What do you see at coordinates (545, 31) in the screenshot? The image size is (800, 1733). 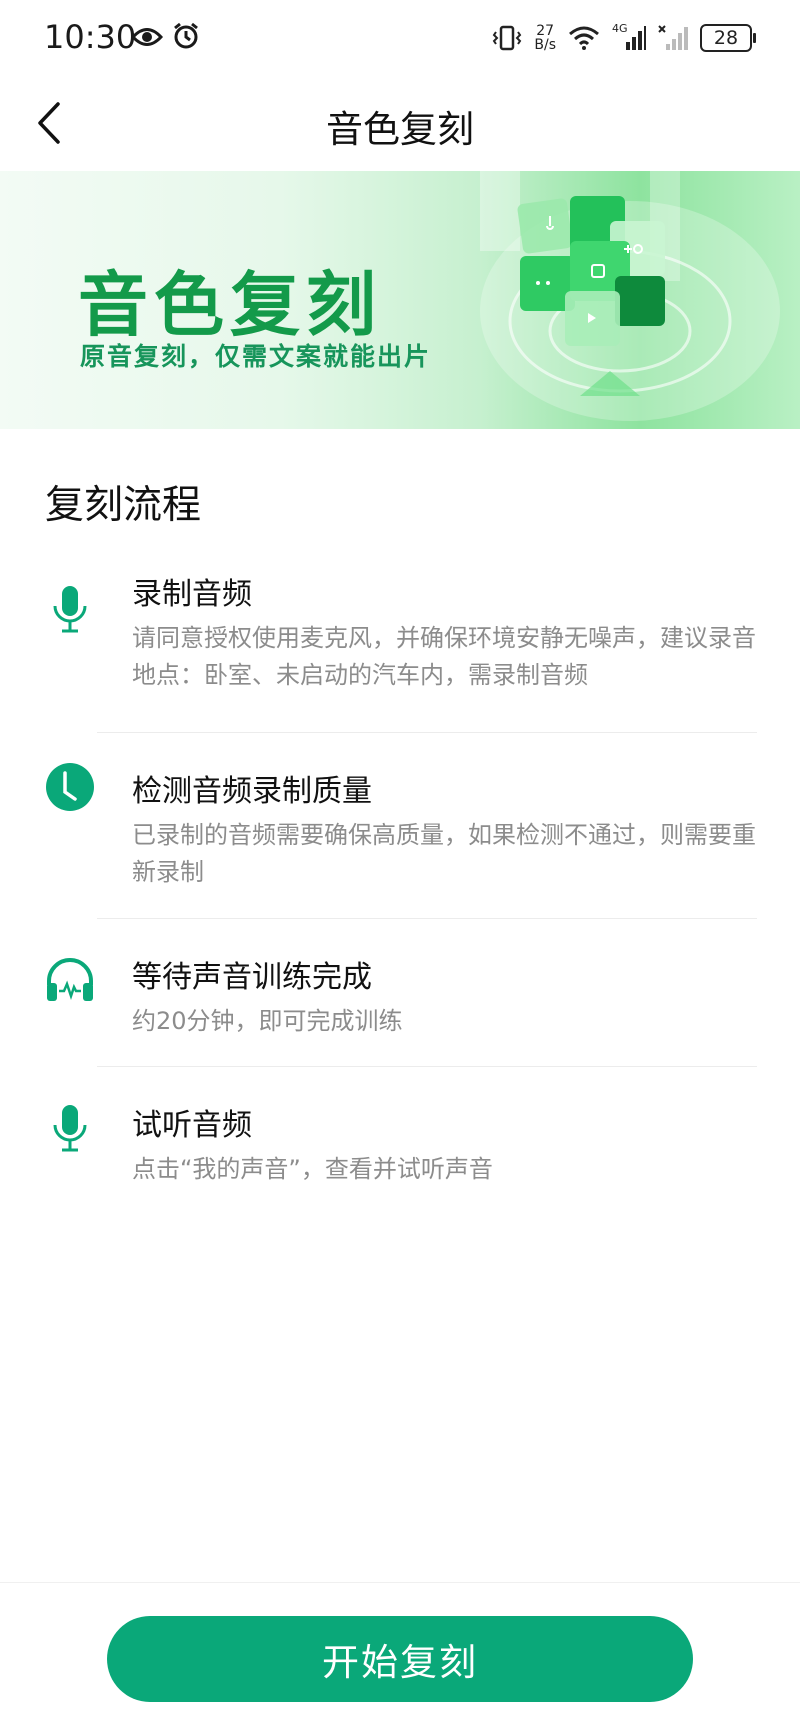 I see `net-speed-value: 27` at bounding box center [545, 31].